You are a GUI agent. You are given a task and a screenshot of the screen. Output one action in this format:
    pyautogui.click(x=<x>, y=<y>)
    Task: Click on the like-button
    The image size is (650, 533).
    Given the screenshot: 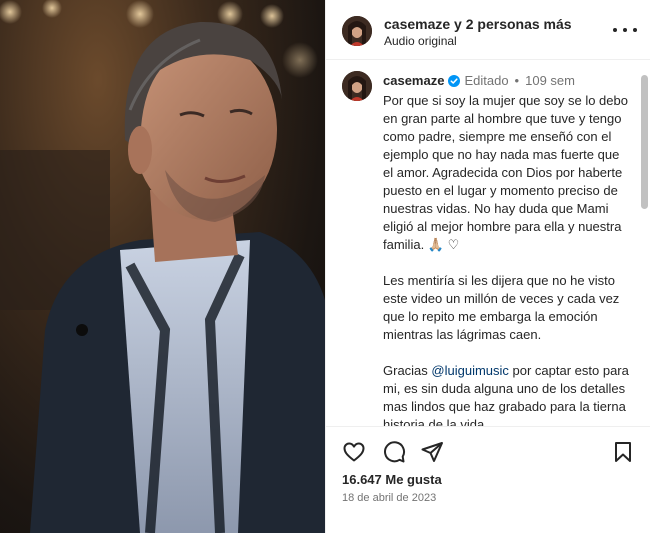 What is the action you would take?
    pyautogui.click(x=354, y=452)
    